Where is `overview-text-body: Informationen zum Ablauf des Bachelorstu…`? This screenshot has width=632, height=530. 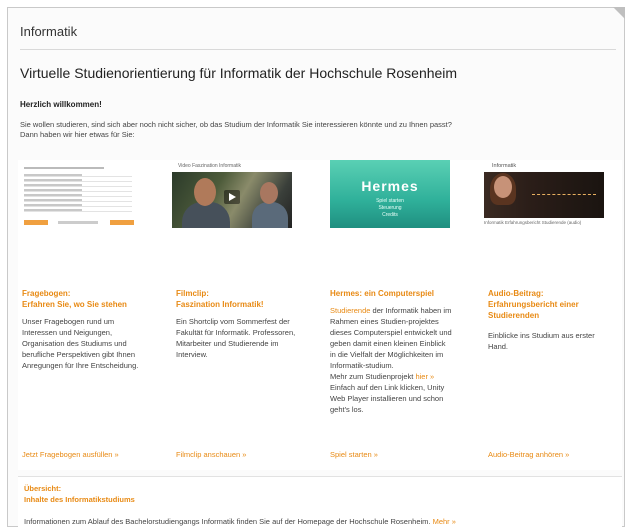
overview-text-body: Informationen zum Ablauf des Bachelorstu… is located at coordinates (227, 521).